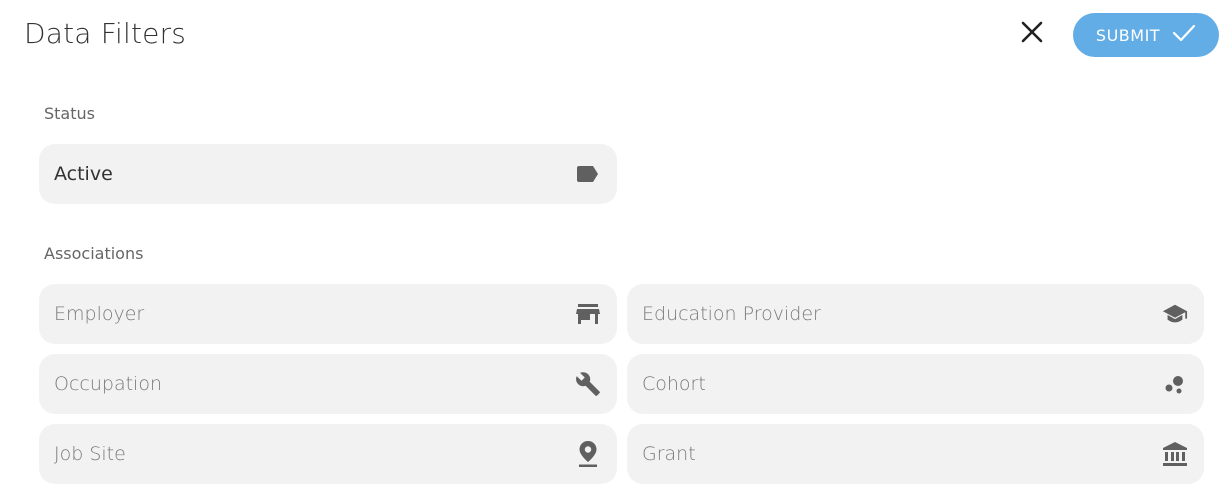  I want to click on close-icon, so click(1032, 34).